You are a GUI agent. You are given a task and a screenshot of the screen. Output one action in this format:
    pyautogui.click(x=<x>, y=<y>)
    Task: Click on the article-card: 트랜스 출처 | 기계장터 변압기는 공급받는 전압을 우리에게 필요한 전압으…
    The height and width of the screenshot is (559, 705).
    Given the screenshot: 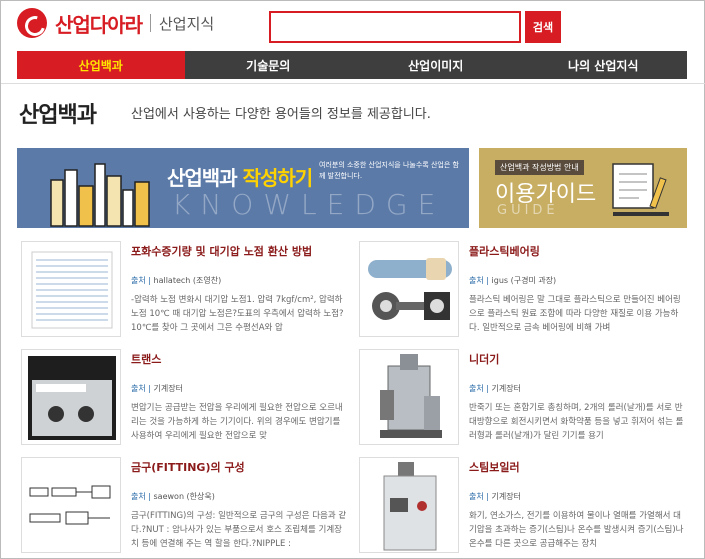 What is the action you would take?
    pyautogui.click(x=183, y=397)
    